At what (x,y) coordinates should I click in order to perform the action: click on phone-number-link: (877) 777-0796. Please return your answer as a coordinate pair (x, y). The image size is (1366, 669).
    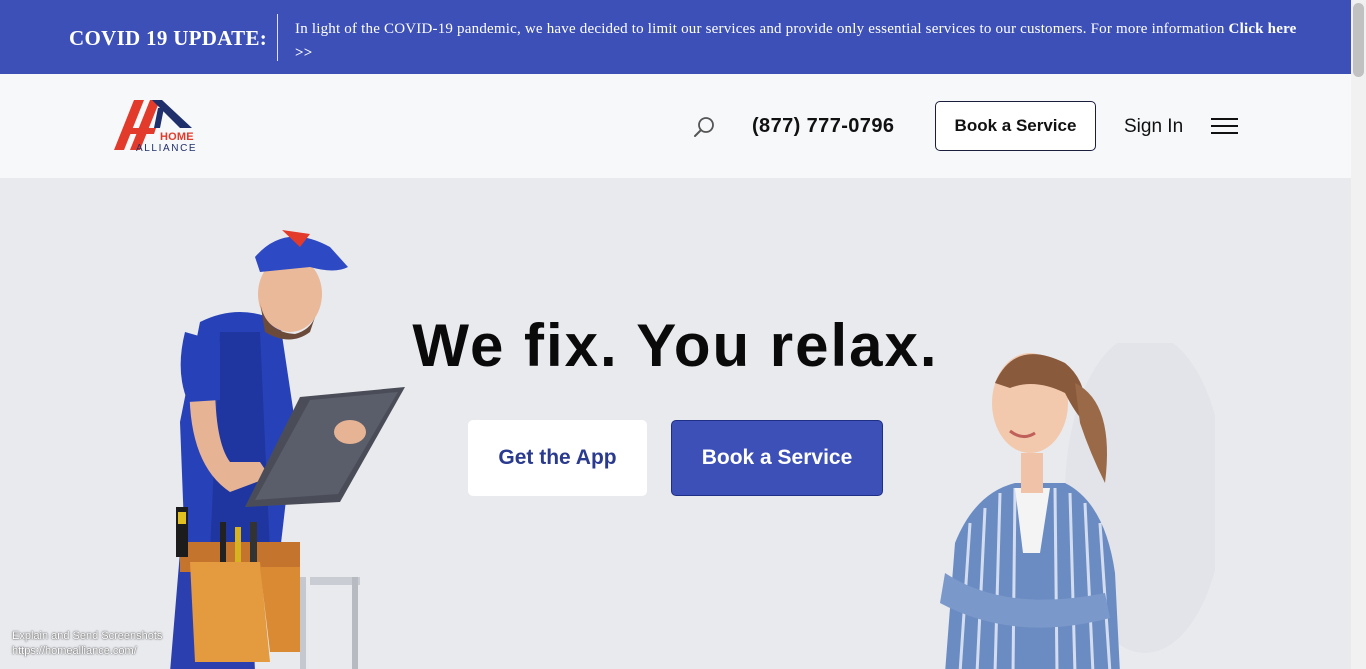
    Looking at the image, I should click on (823, 126).